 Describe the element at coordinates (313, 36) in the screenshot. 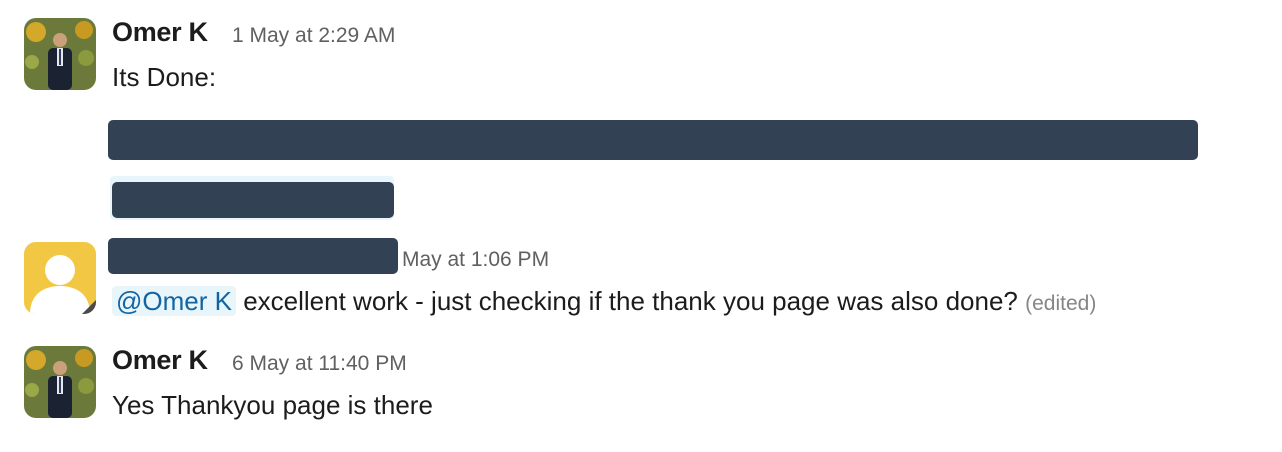

I see `timestamp: 1 May at 2:29 AM` at that location.